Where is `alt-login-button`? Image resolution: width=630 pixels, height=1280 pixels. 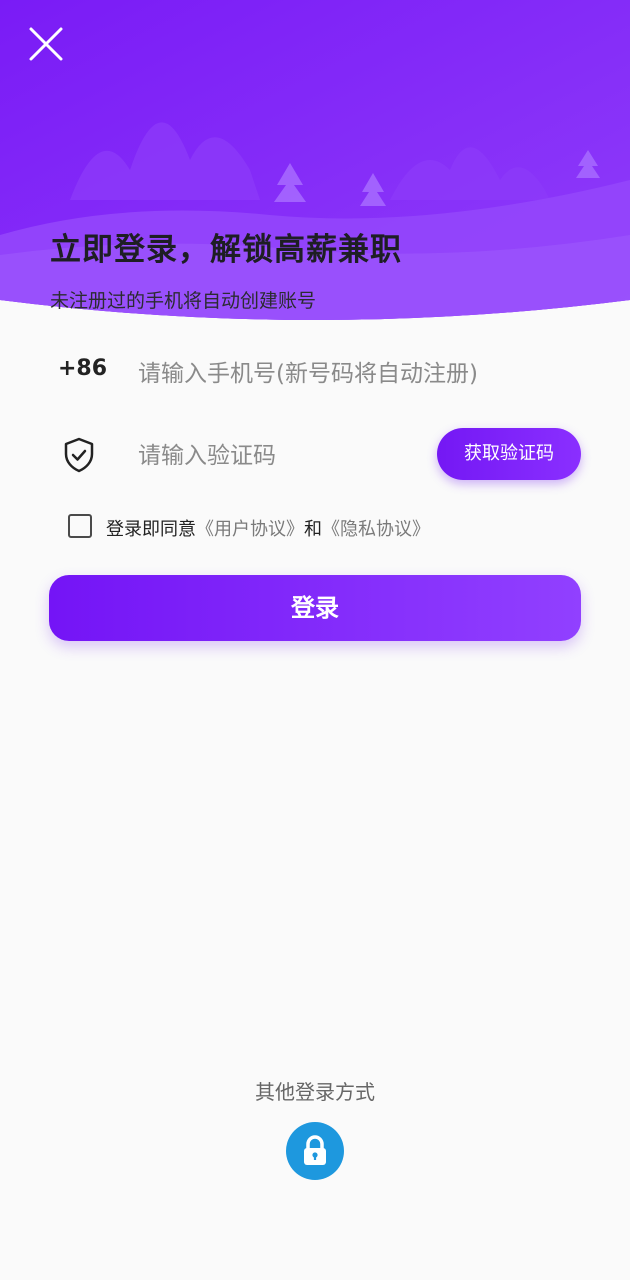
alt-login-button is located at coordinates (315, 1151).